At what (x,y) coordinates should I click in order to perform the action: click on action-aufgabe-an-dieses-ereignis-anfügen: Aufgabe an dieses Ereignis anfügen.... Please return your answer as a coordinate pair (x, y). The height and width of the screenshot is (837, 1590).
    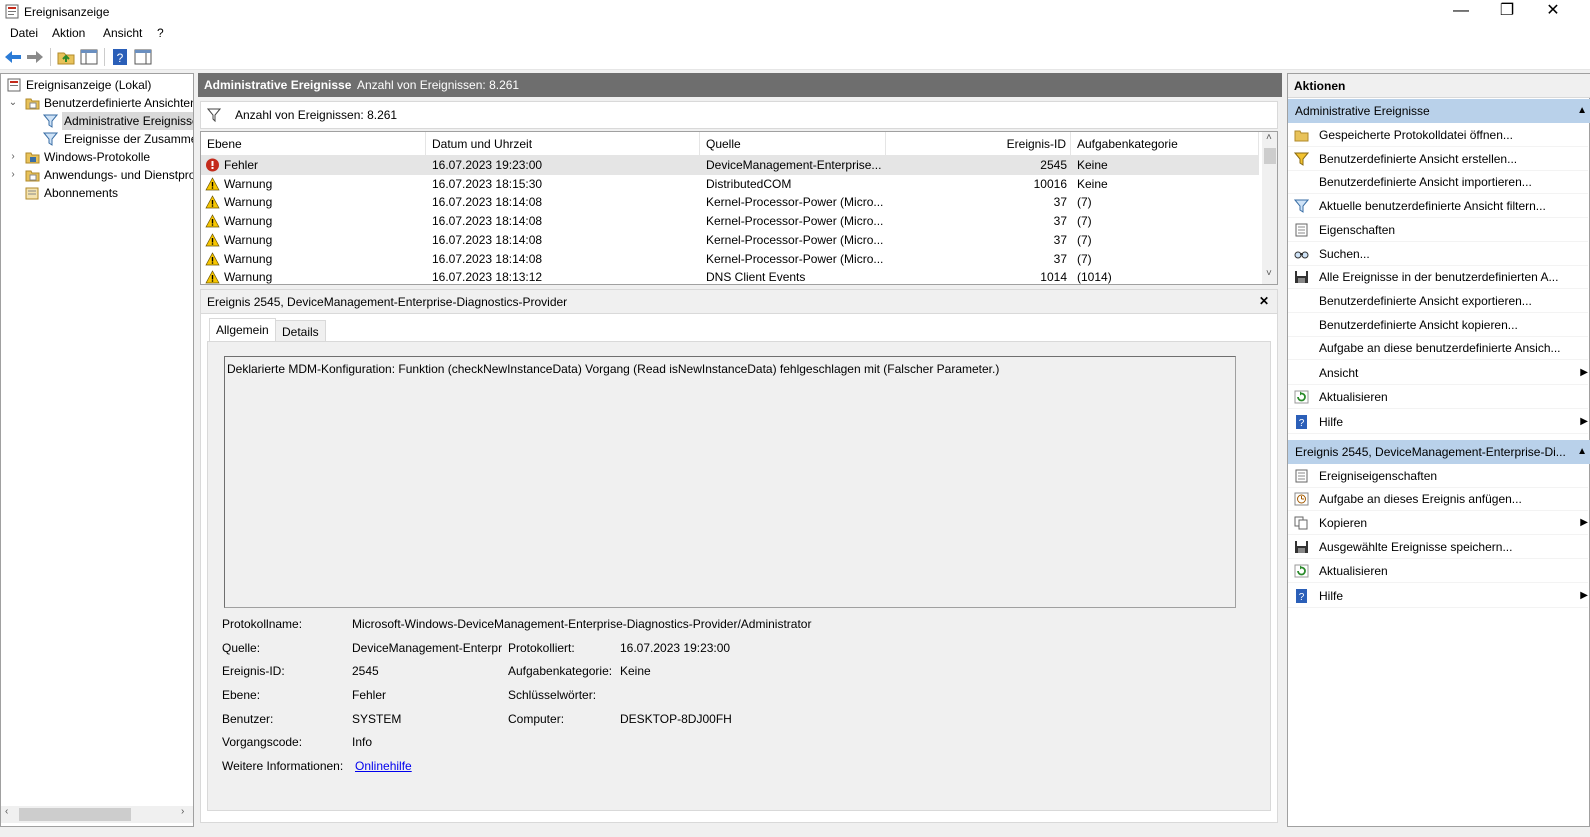
    Looking at the image, I should click on (1438, 499).